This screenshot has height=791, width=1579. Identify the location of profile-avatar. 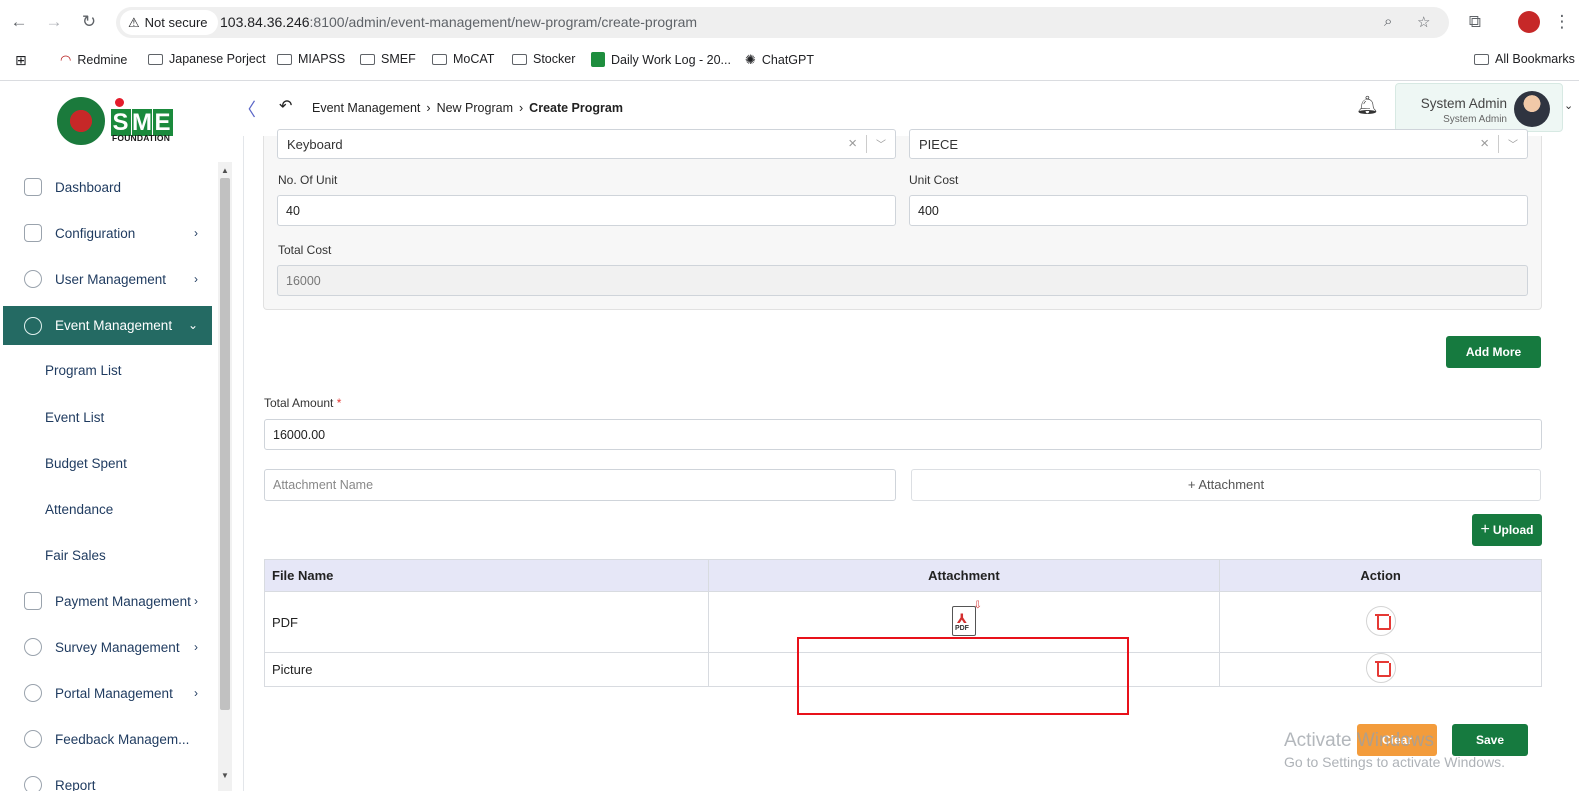
(1529, 22).